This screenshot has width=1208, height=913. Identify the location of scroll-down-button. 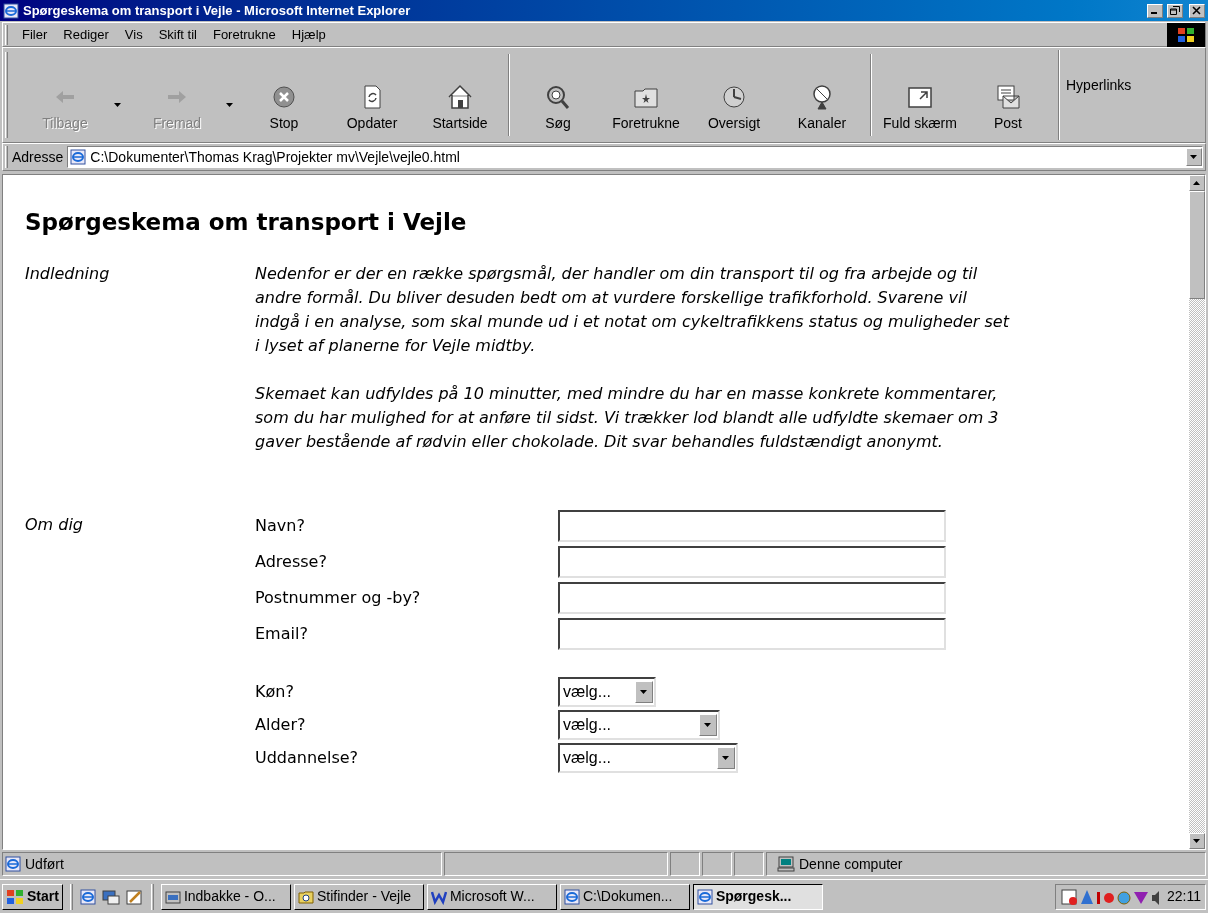
(1197, 841).